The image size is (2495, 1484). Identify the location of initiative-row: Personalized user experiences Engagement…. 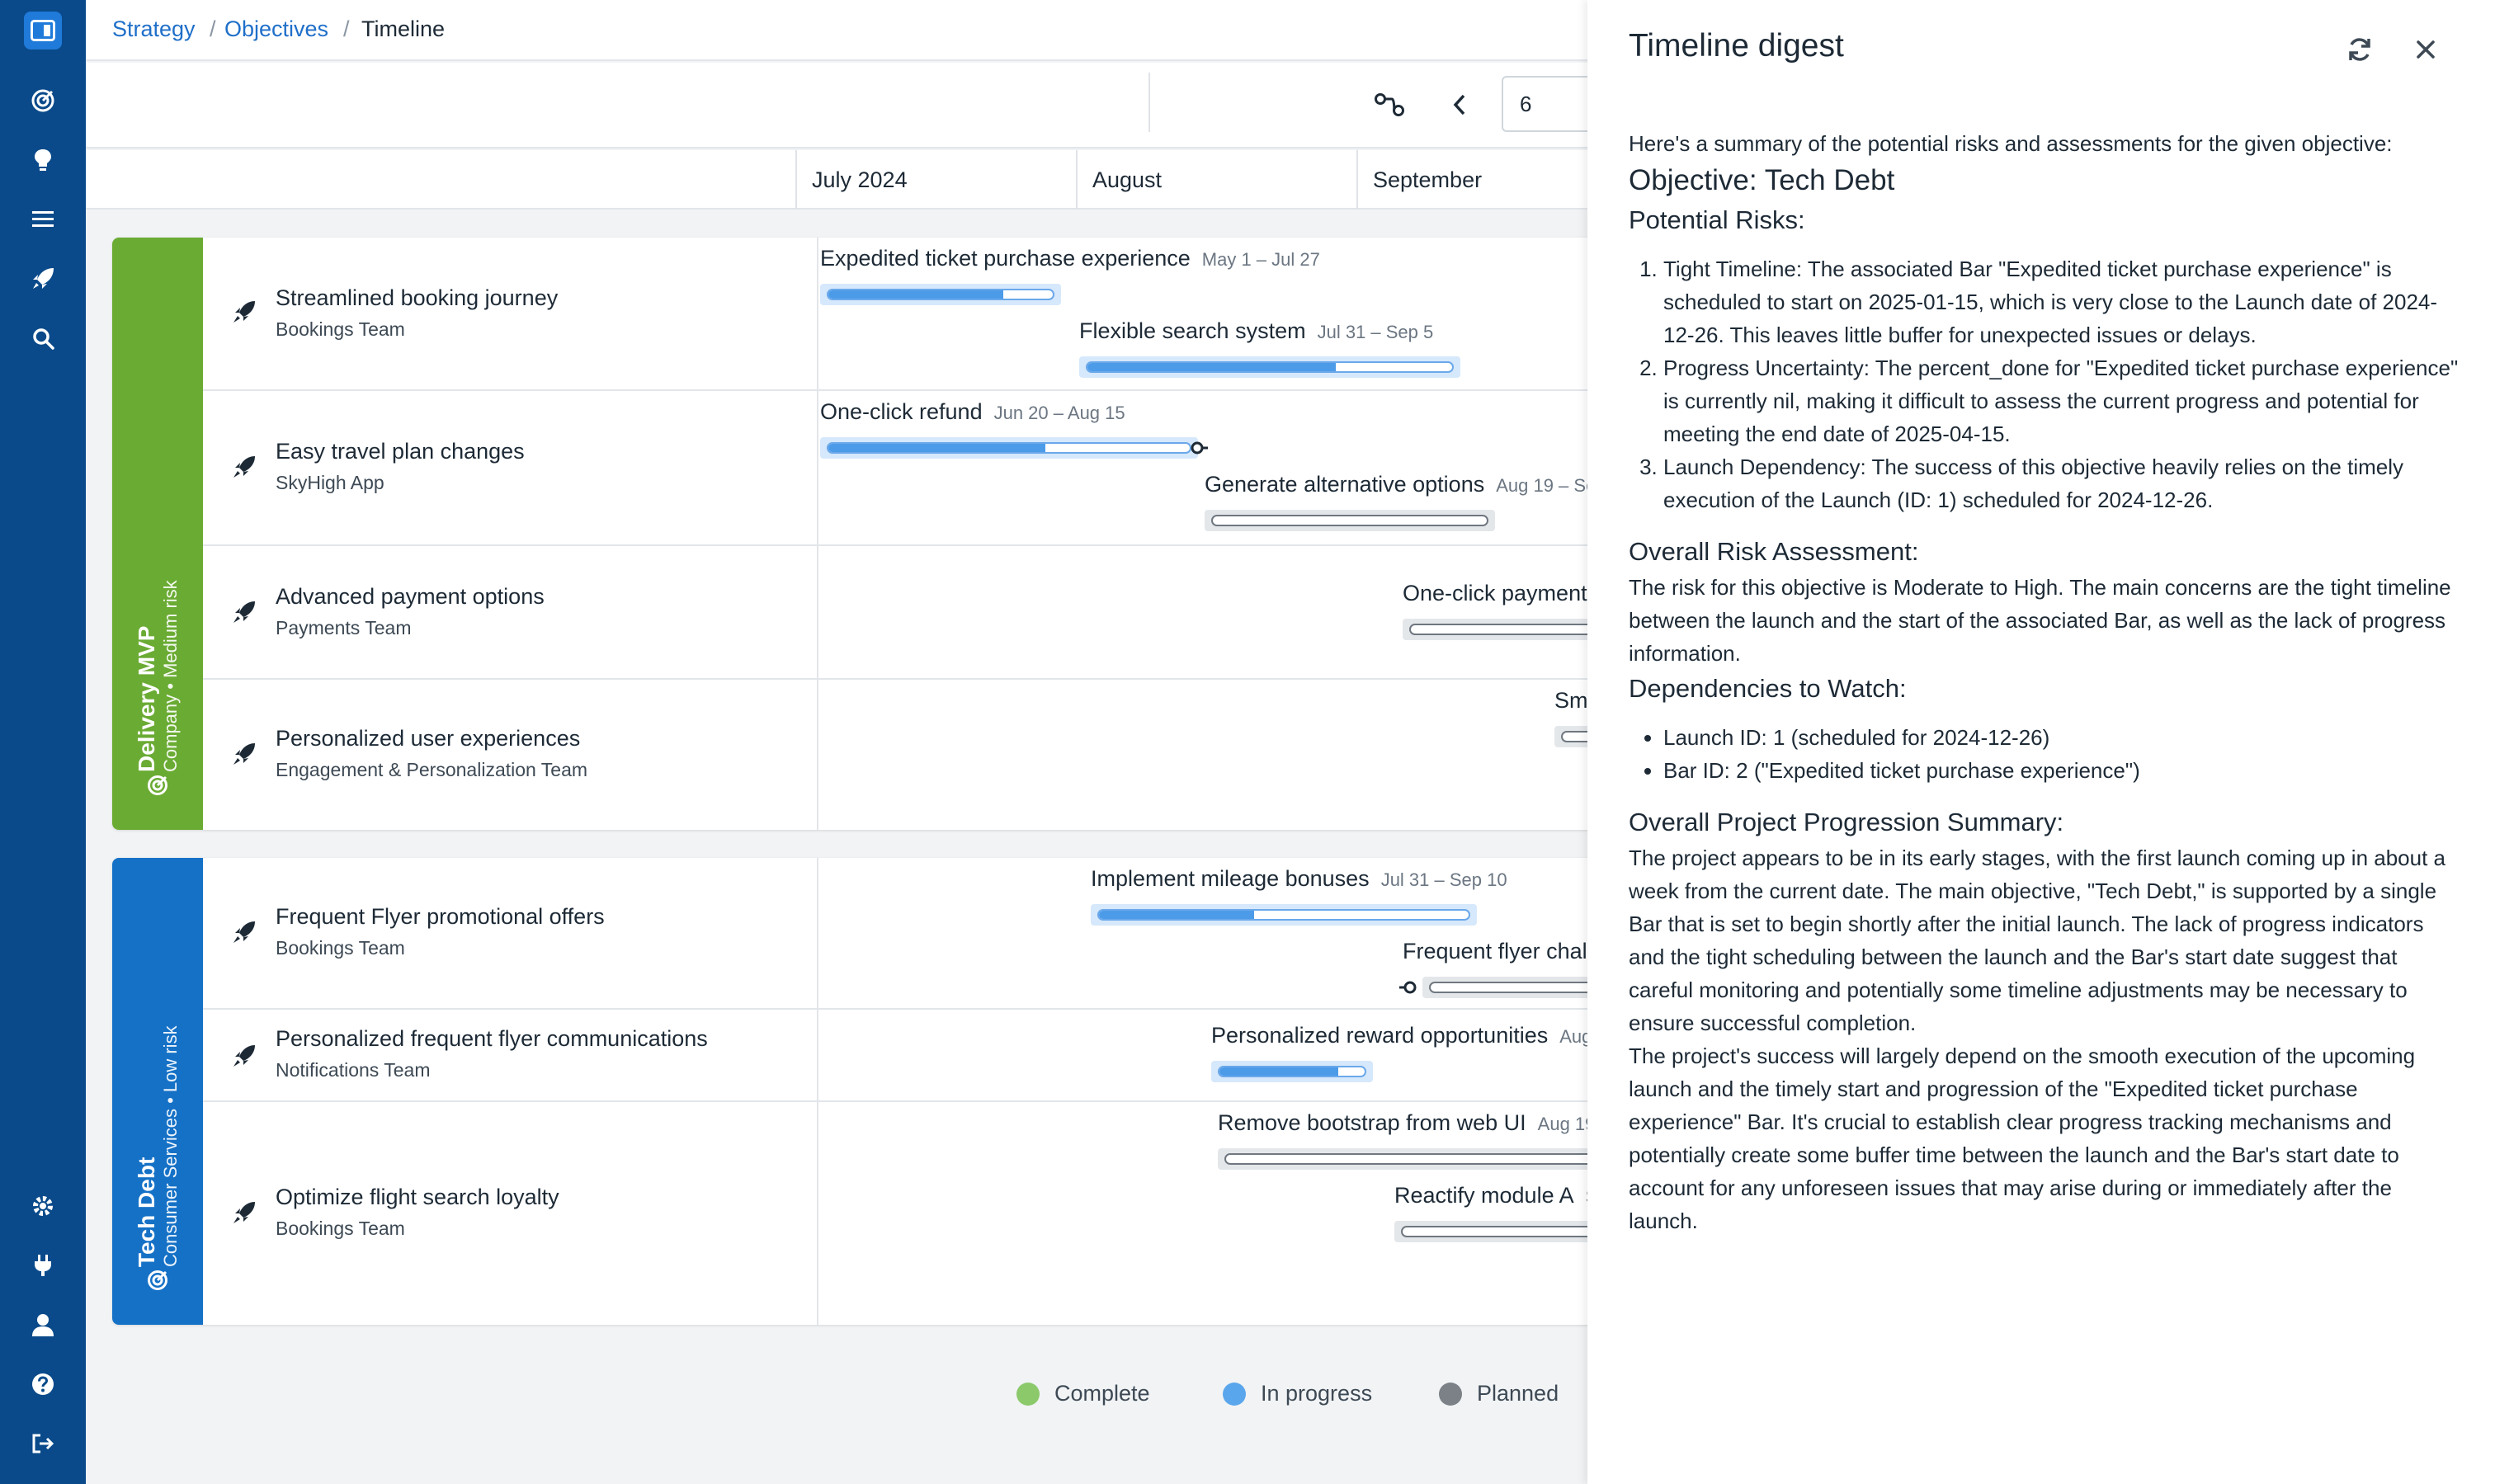
(900, 755).